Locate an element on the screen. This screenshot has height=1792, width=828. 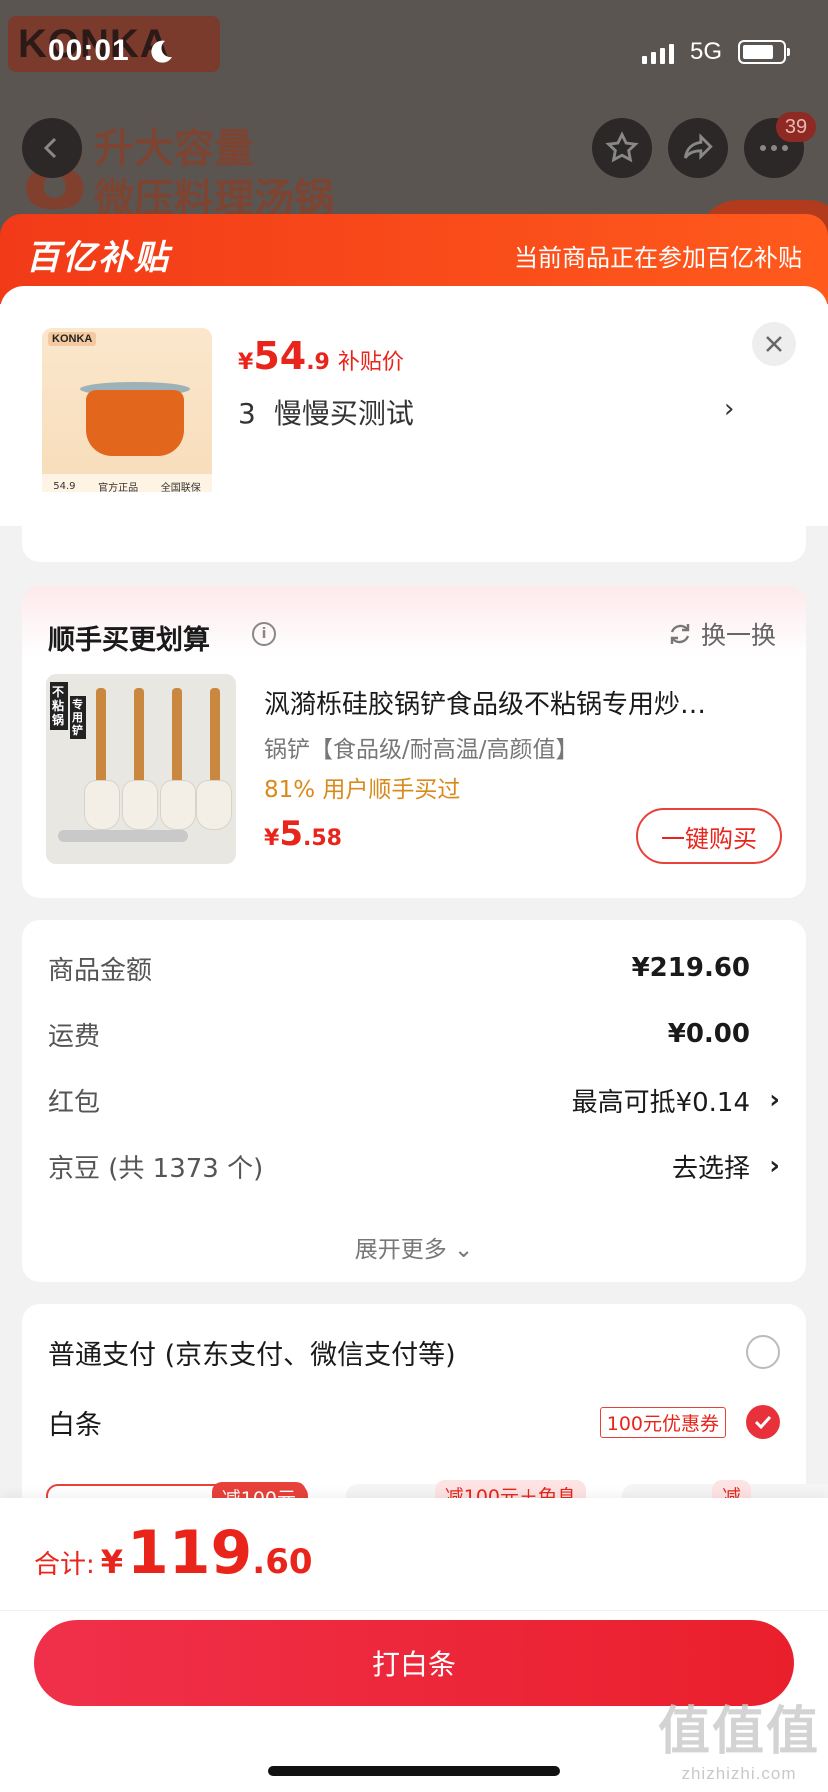
summary-row-goods: 商品金额 ¥219.60 is located at coordinates (414, 968).